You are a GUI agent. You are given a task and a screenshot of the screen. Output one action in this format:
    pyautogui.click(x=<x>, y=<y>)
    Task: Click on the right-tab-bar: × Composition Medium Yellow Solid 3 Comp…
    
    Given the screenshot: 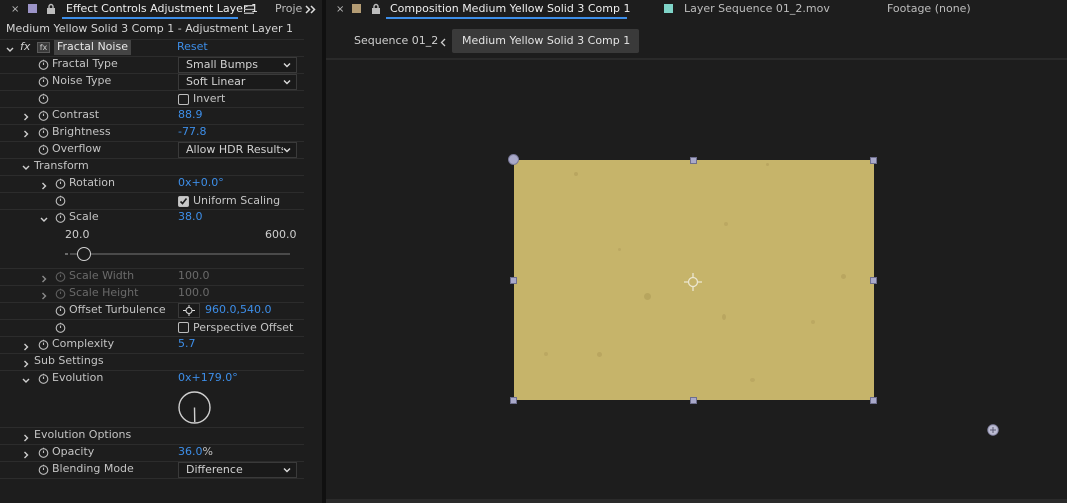 What is the action you would take?
    pyautogui.click(x=696, y=10)
    